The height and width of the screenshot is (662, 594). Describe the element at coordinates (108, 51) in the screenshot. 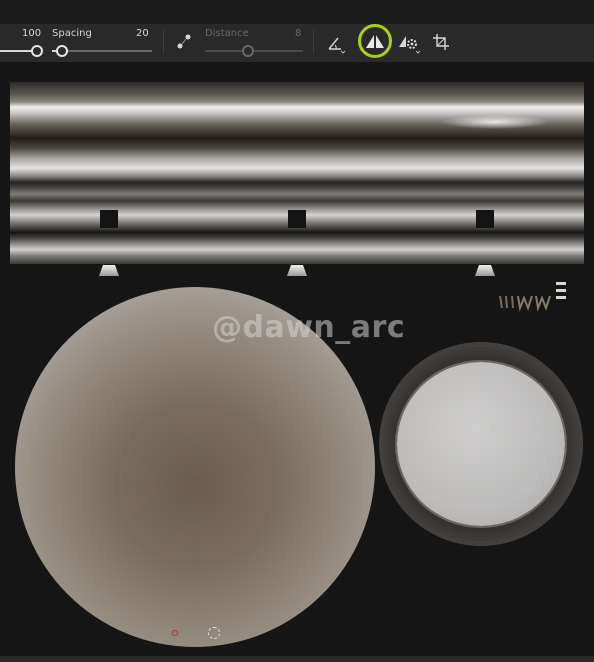

I see `spacing-slider-track` at that location.